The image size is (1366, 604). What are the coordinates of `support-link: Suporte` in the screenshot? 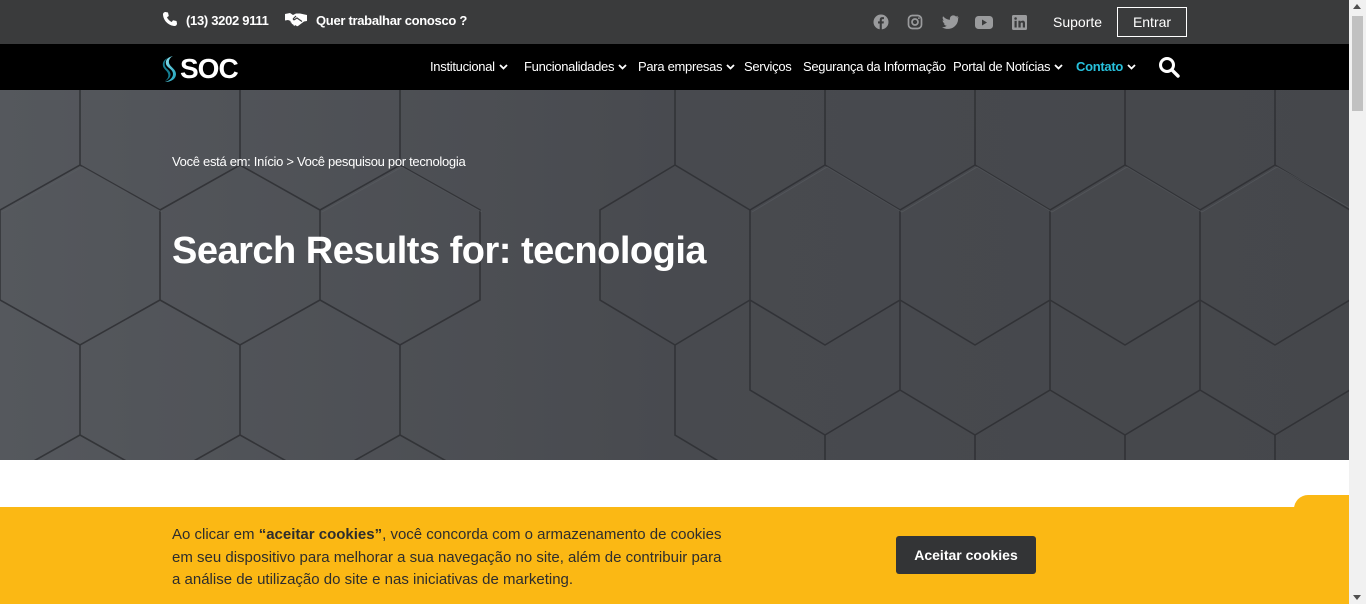 It's located at (1077, 22).